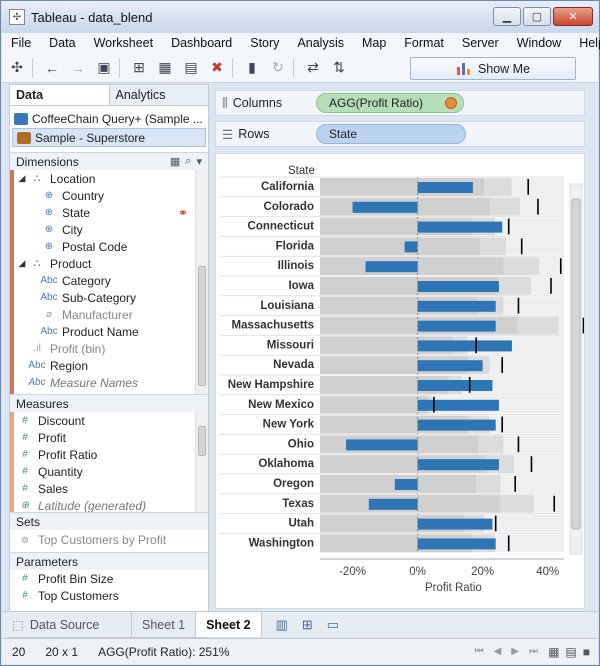 The image size is (600, 666). I want to click on state-label: Florida, so click(295, 246).